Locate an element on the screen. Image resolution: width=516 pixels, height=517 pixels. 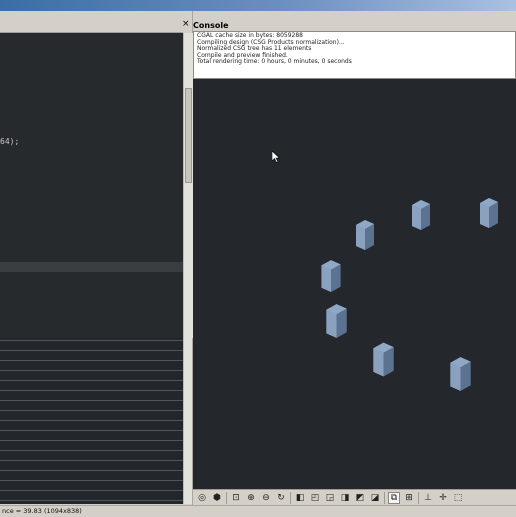
render-icon: ⬢ is located at coordinates (217, 498).